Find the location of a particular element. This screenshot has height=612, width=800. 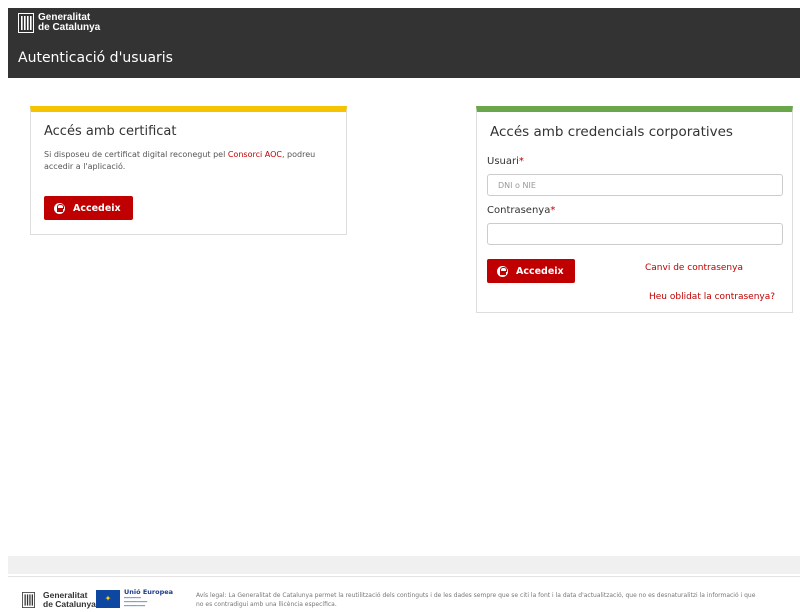

certificate-login-button: Accedeix is located at coordinates (88, 208).